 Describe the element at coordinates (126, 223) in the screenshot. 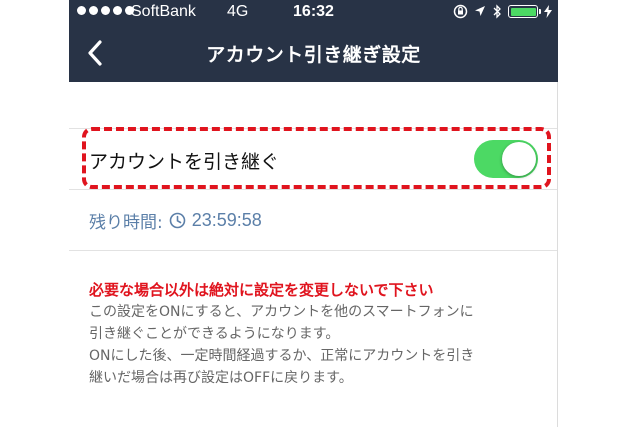

I see `remaining-label: 残り時間:` at that location.